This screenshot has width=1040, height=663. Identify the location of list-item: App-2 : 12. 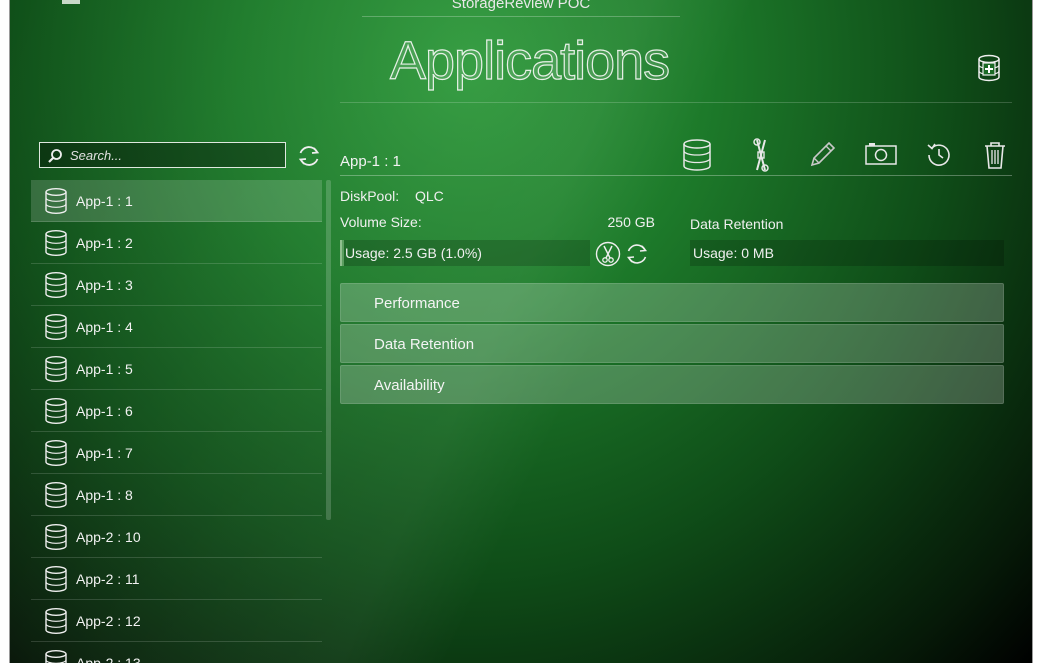
(176, 621).